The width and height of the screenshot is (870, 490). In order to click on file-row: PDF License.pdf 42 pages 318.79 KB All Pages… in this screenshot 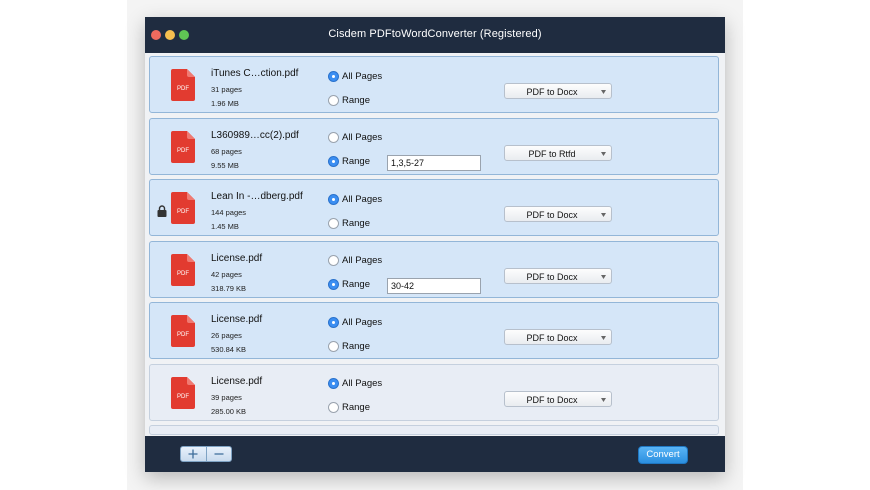, I will do `click(434, 269)`.